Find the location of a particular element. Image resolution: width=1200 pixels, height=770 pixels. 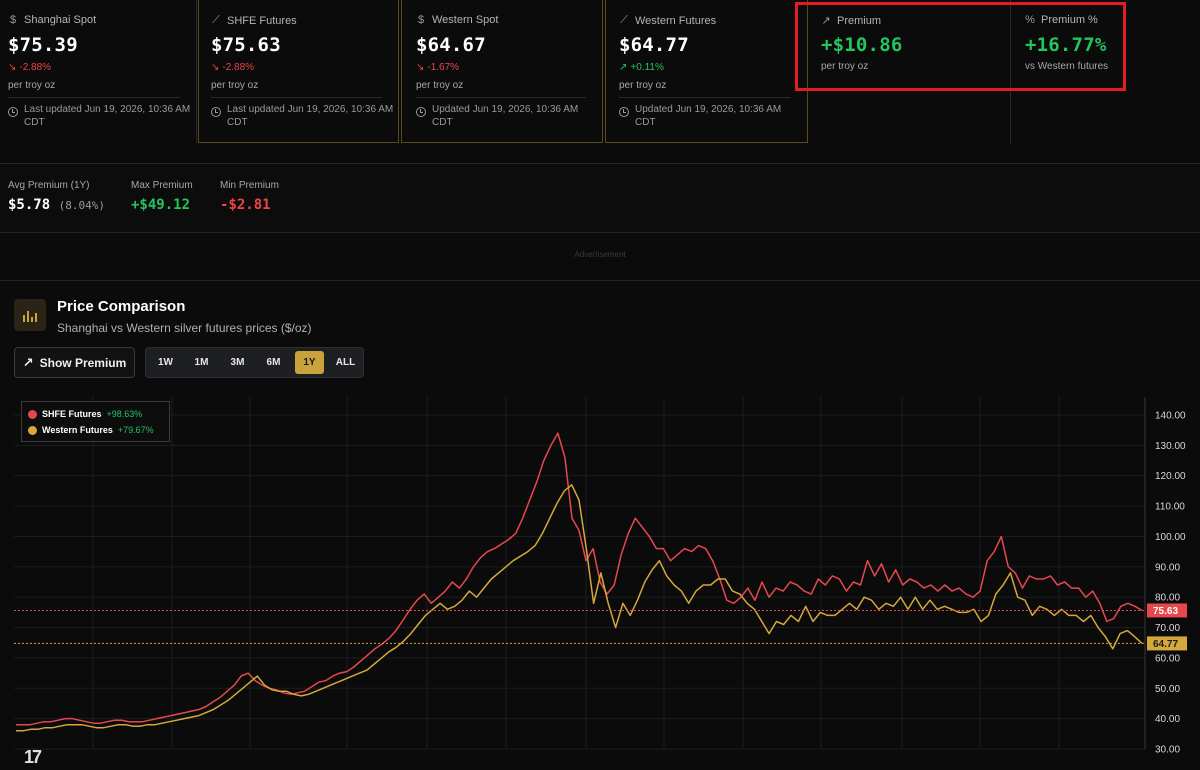

y-tick-label: 40.00 is located at coordinates (1167, 719).